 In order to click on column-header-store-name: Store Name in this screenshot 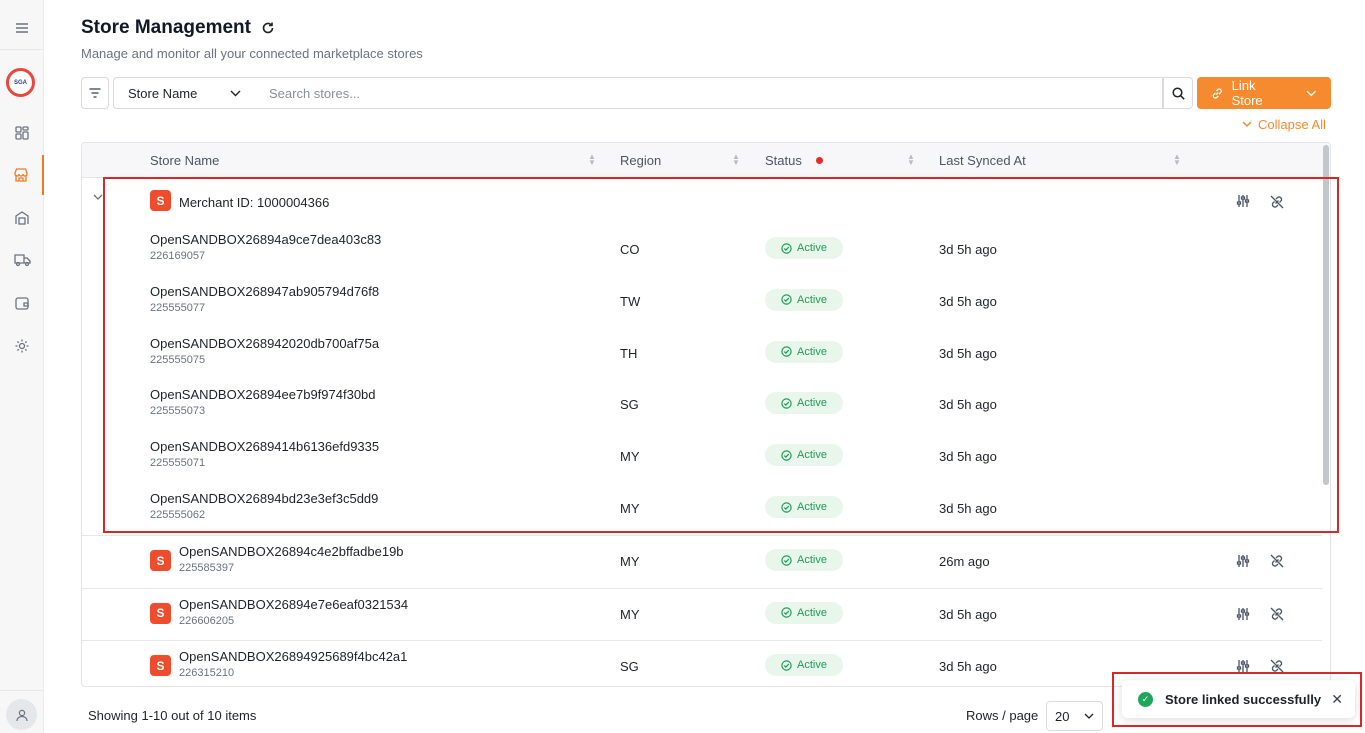, I will do `click(184, 160)`.